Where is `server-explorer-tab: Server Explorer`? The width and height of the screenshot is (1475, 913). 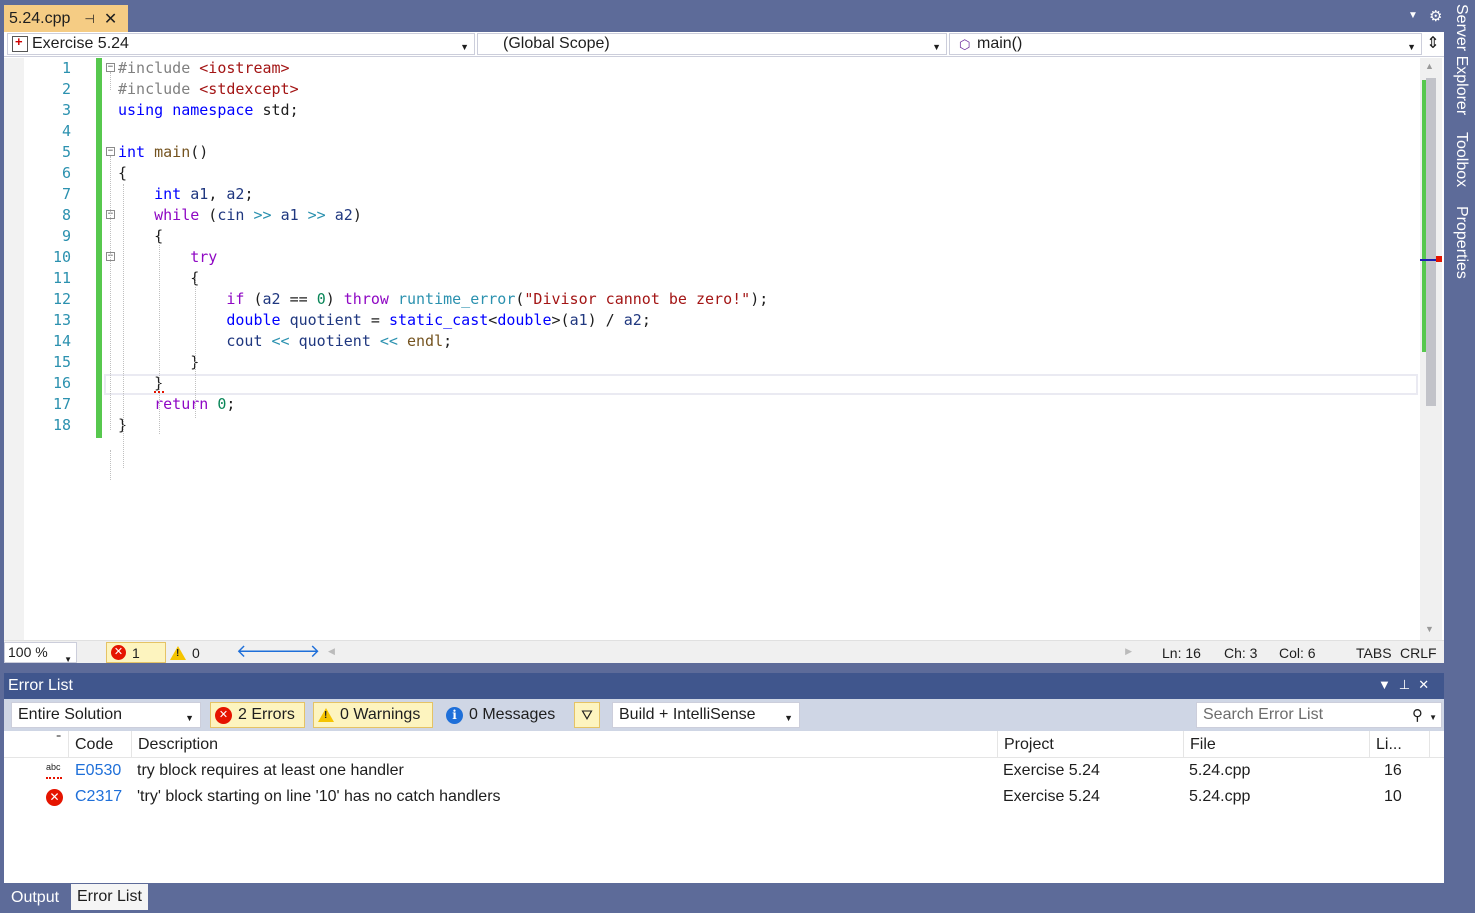
server-explorer-tab: Server Explorer is located at coordinates (1461, 59).